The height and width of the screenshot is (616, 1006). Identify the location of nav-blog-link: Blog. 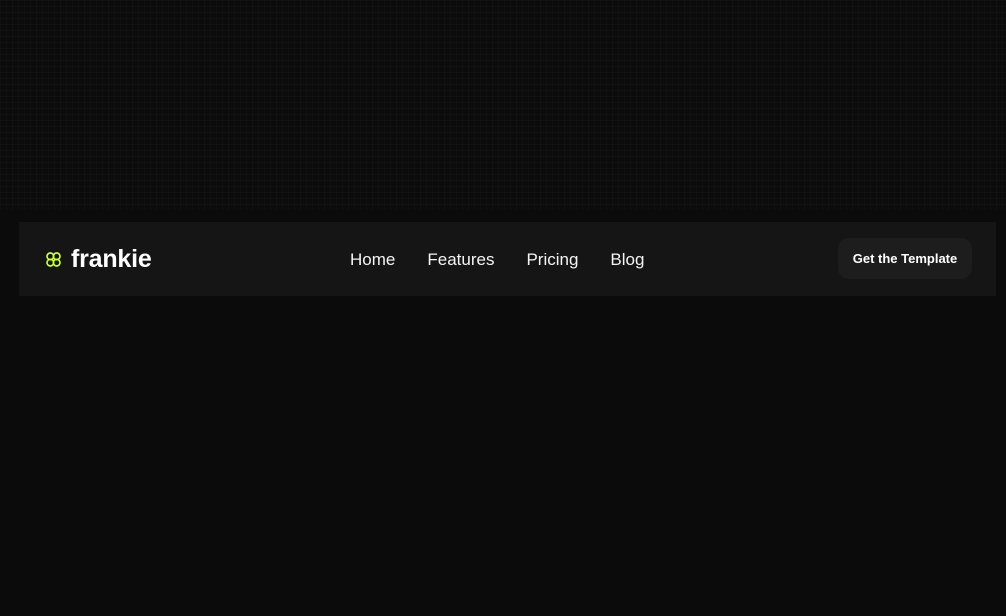
(627, 259).